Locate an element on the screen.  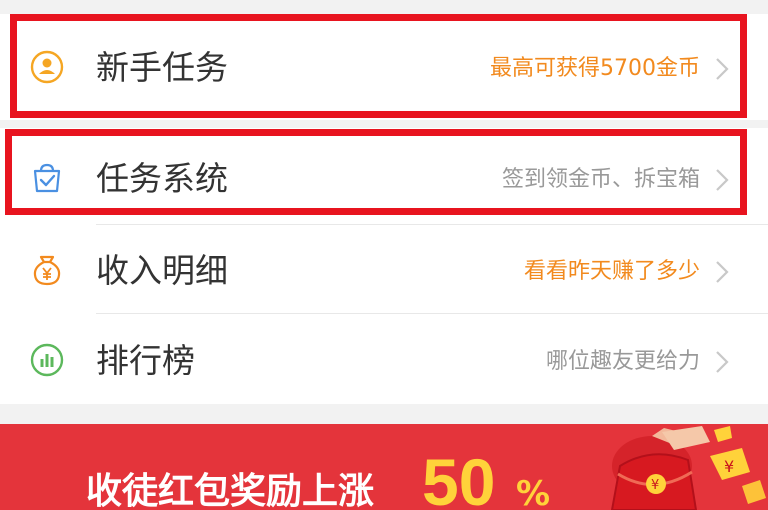
banner-text: 收徒红包奖励上涨 is located at coordinates (230, 490).